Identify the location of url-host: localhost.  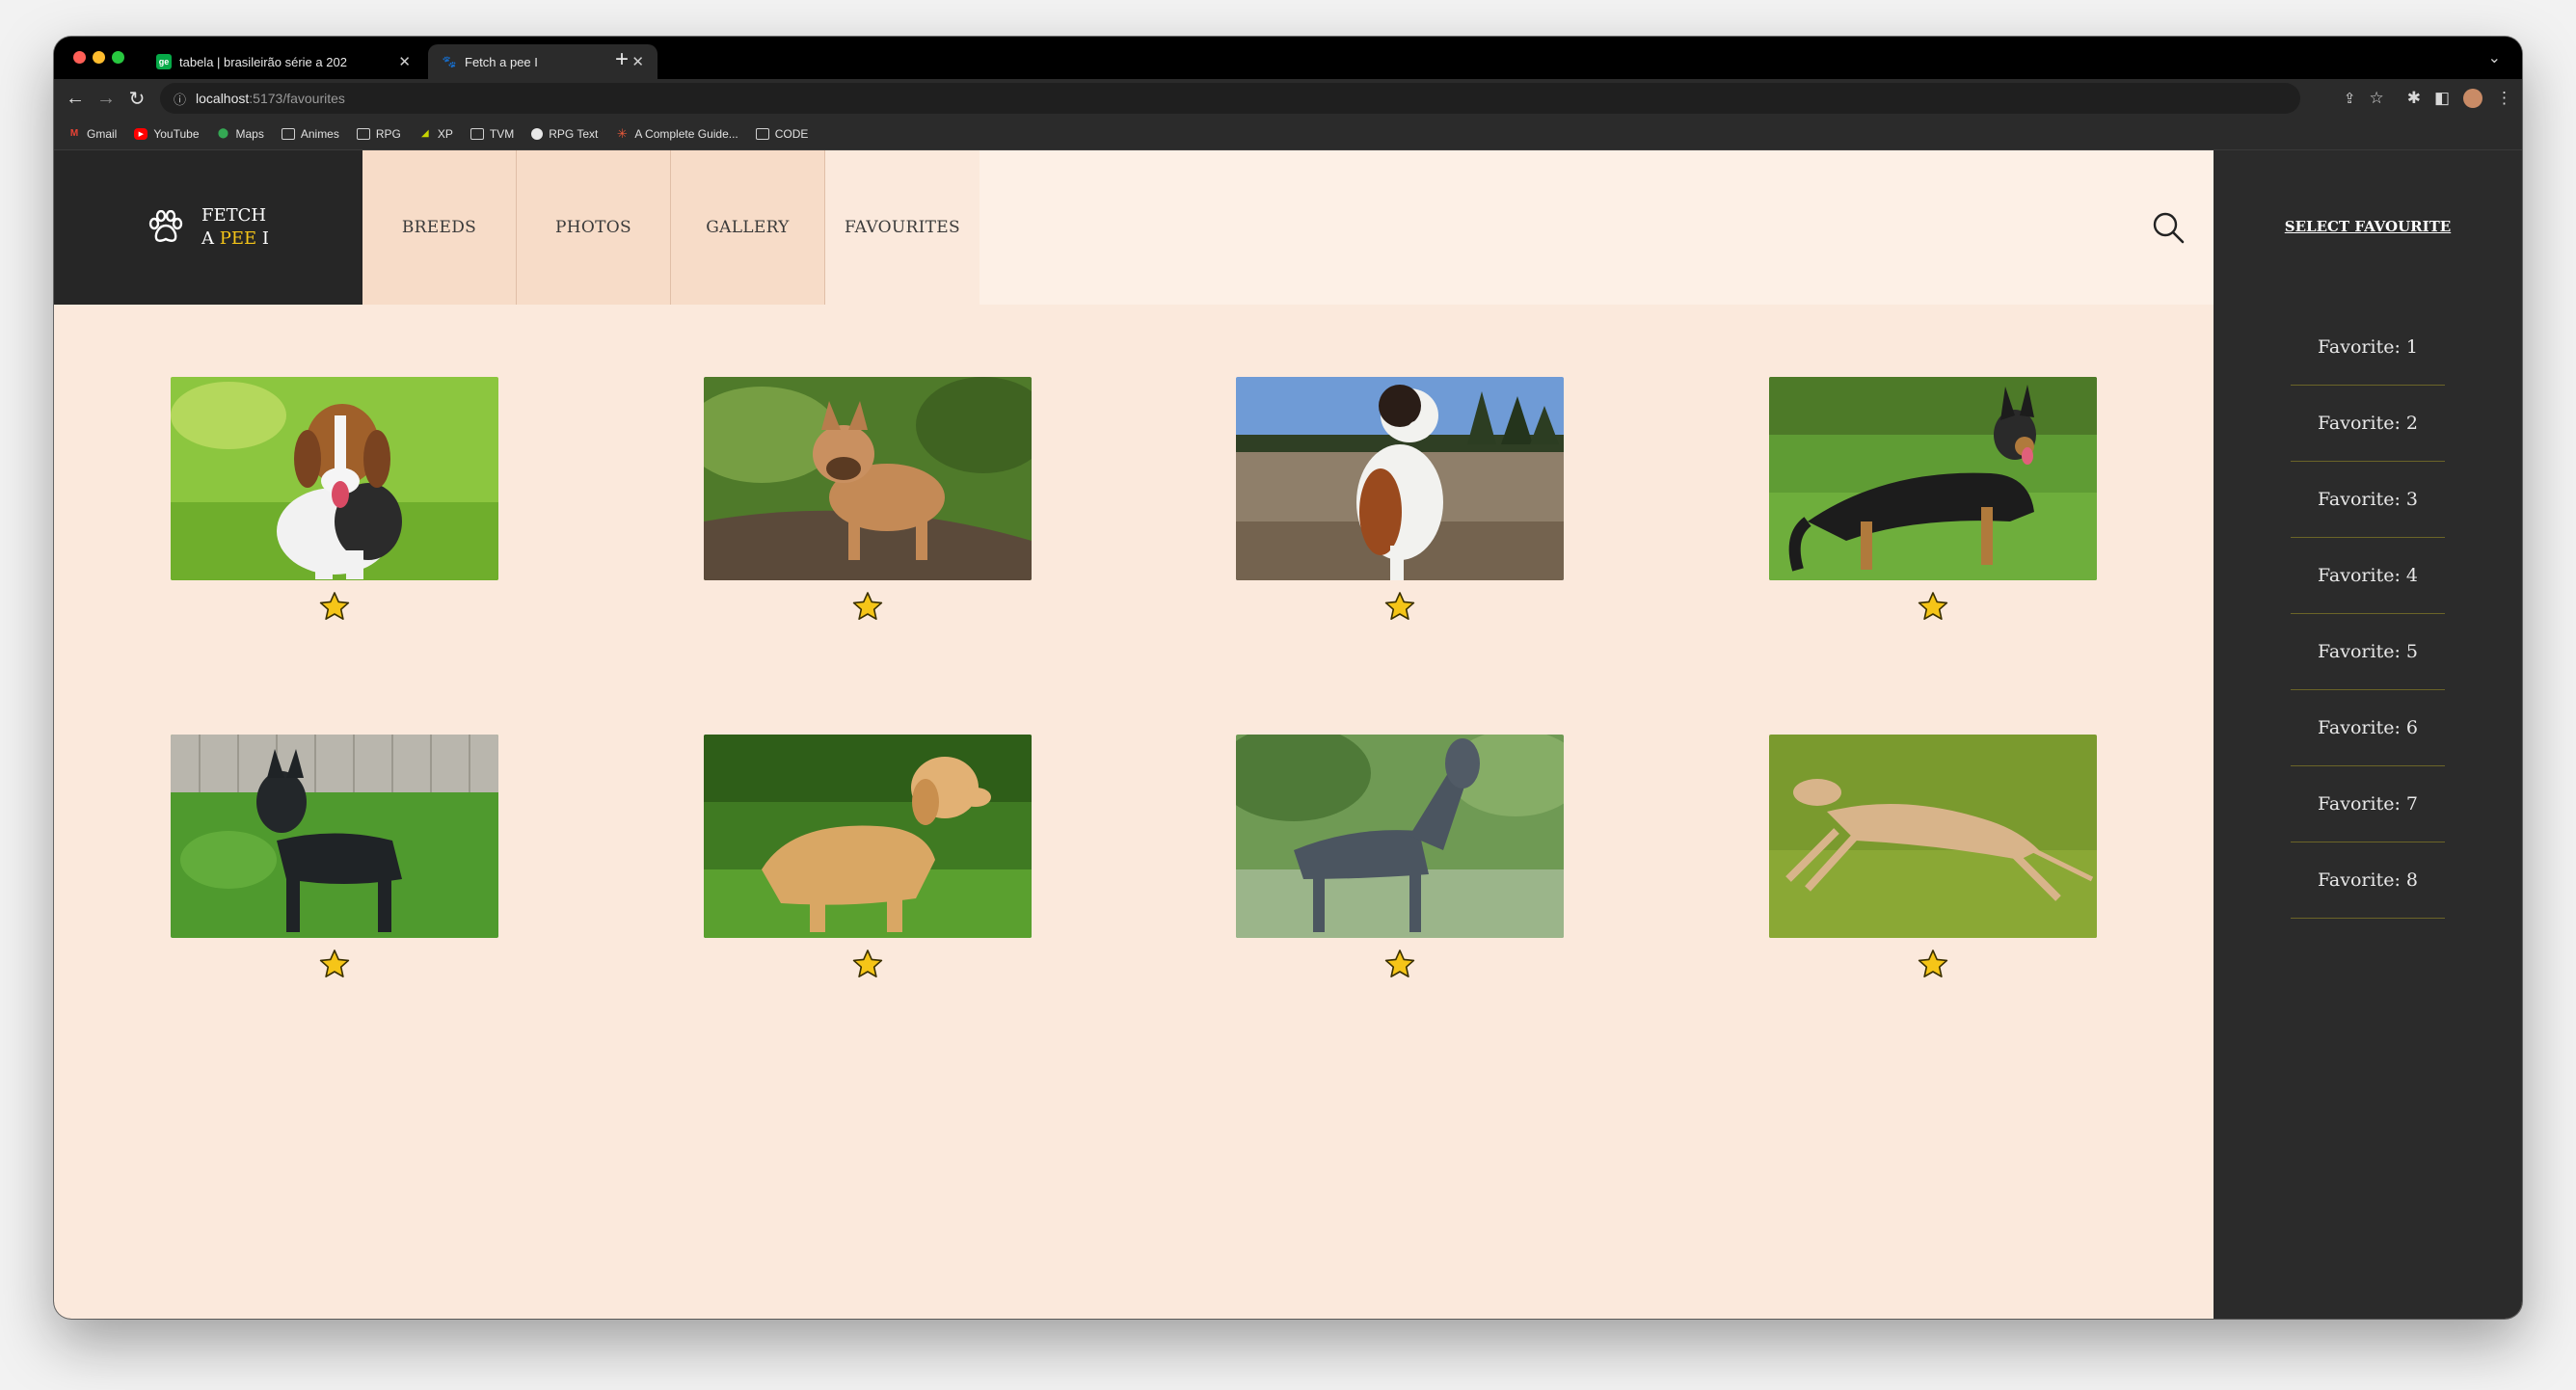
(223, 98).